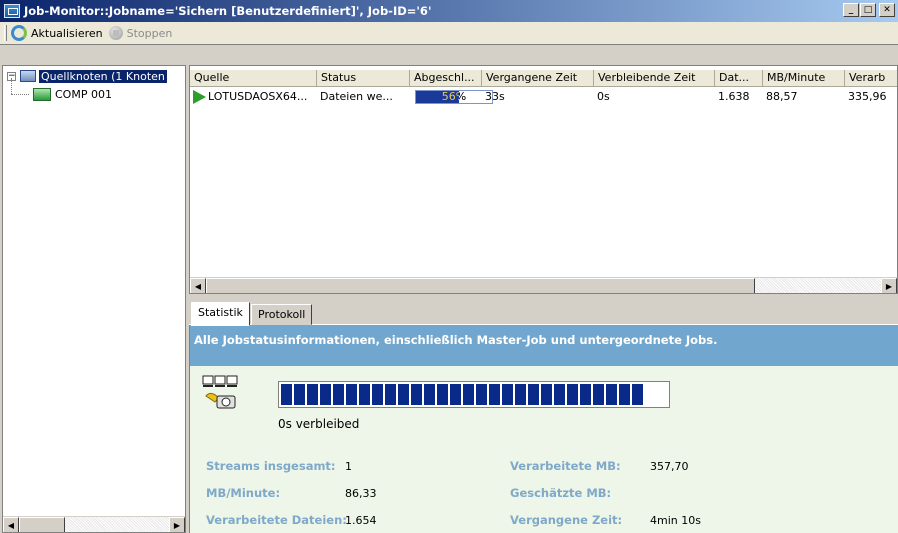 The image size is (898, 533). What do you see at coordinates (851, 10) in the screenshot?
I see `minimize-button: _` at bounding box center [851, 10].